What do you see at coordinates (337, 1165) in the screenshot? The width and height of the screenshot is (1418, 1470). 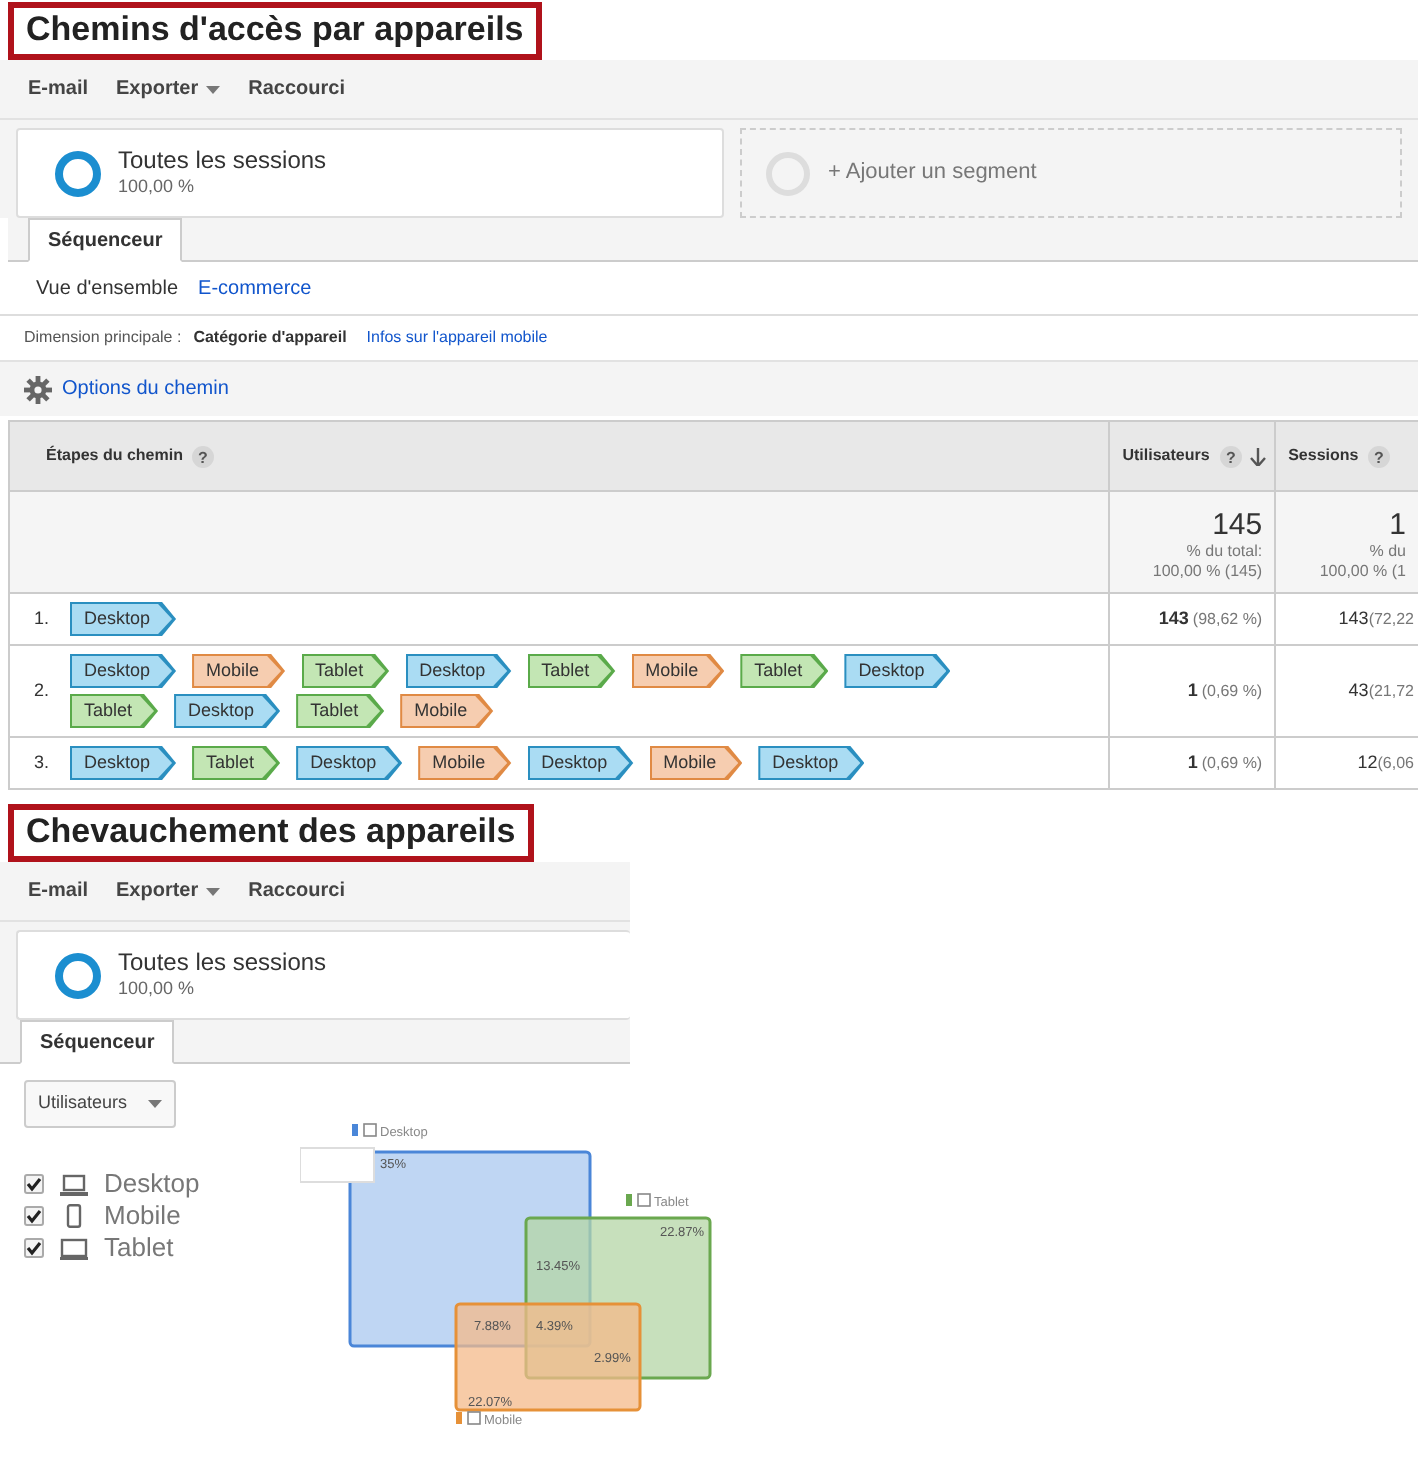 I see `tooltip` at bounding box center [337, 1165].